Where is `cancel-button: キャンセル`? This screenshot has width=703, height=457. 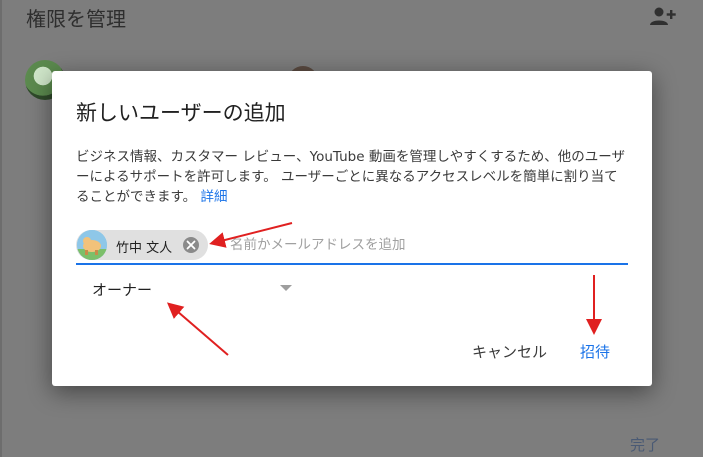 cancel-button: キャンセル is located at coordinates (509, 351).